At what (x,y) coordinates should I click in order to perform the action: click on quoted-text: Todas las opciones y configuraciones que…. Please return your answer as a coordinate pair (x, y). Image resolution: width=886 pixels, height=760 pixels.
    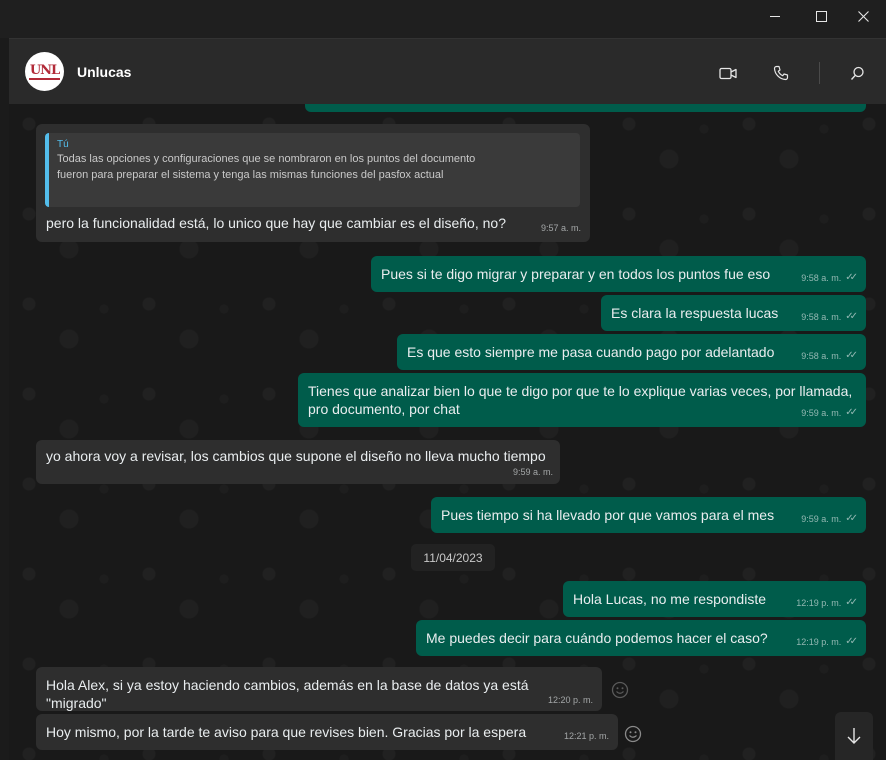
    Looking at the image, I should click on (266, 167).